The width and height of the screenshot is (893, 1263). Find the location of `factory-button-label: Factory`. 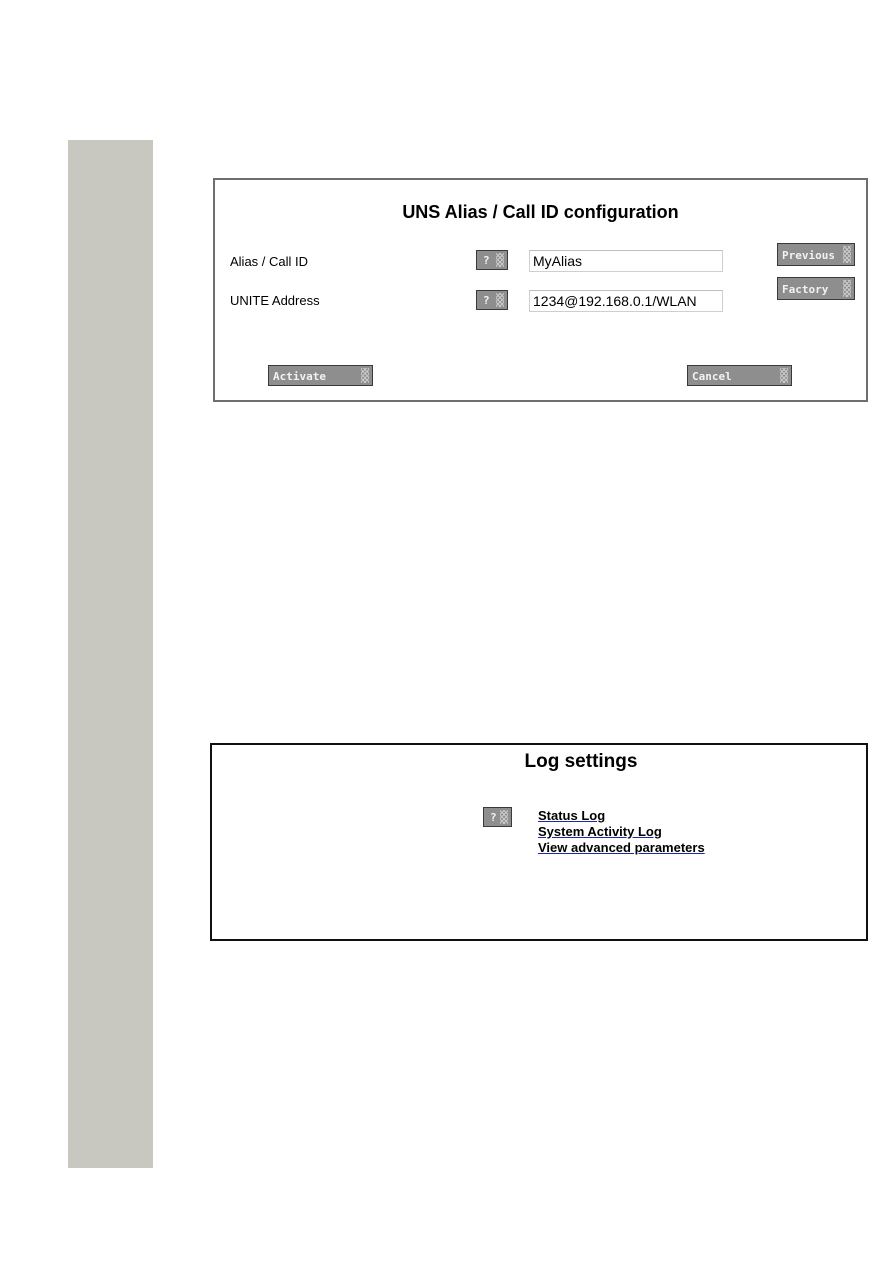

factory-button-label: Factory is located at coordinates (805, 289).